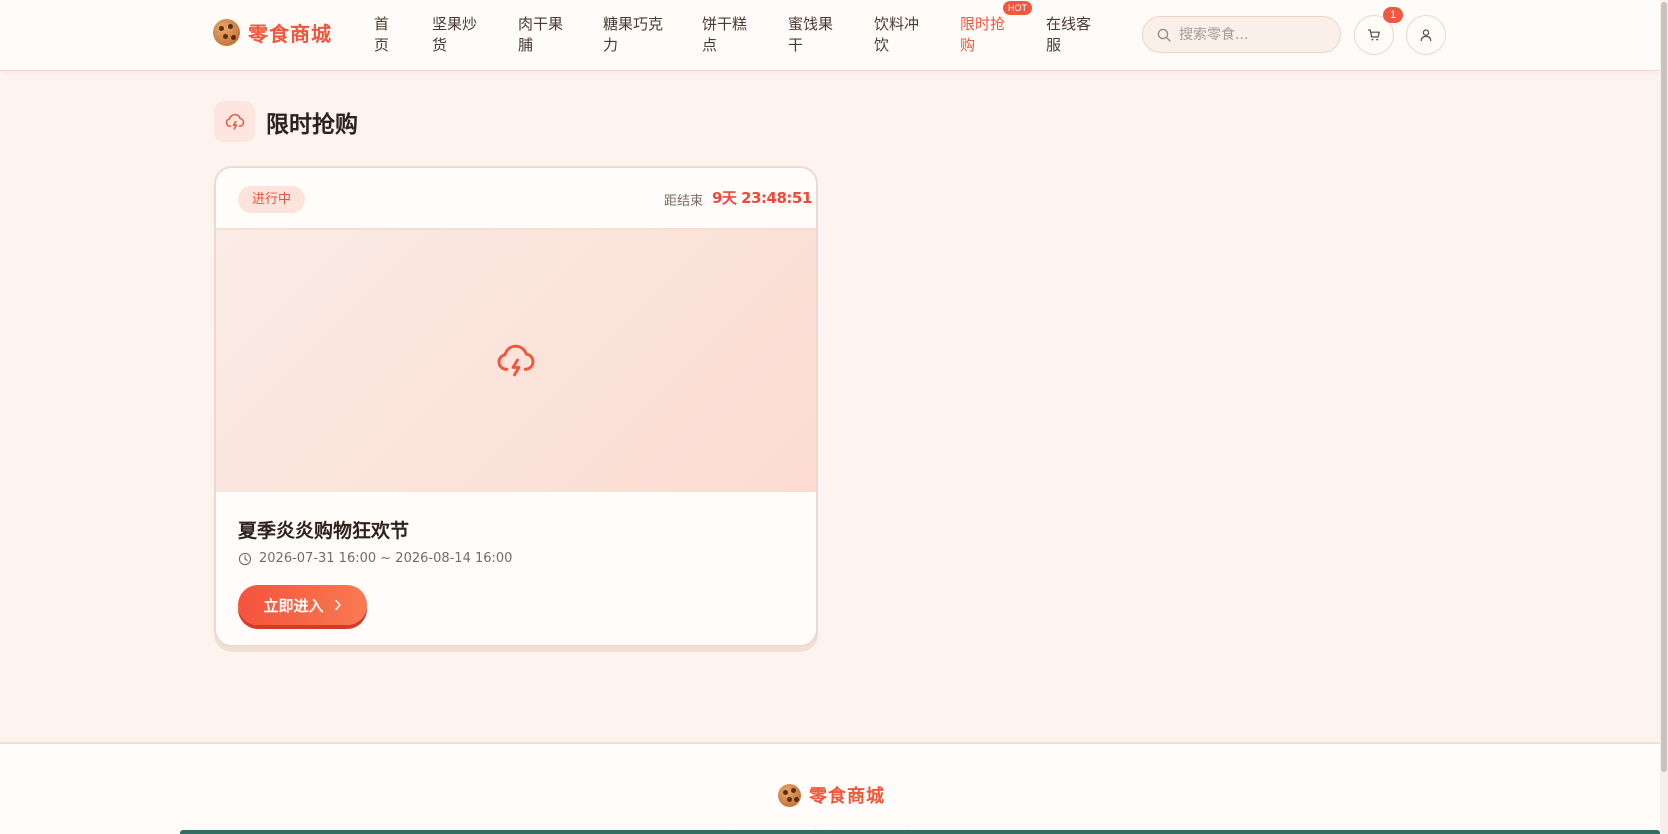 The image size is (1668, 834). Describe the element at coordinates (516, 199) in the screenshot. I see `card-header: 进行中 距结束 9天 23:48:51` at that location.